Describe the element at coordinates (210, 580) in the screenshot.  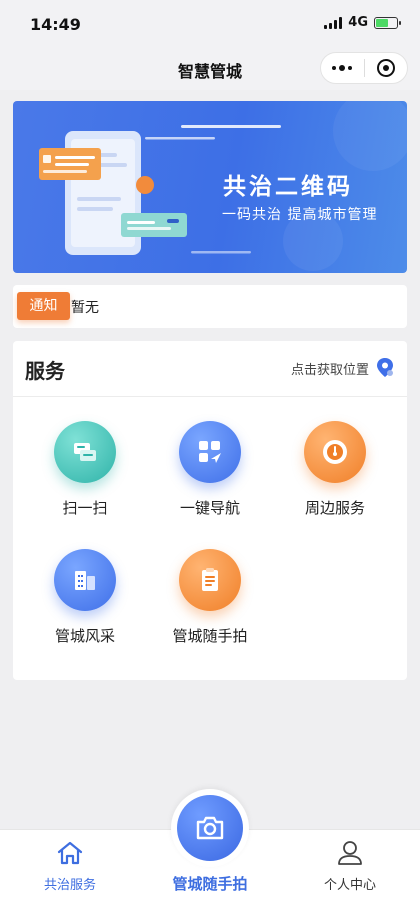
I see `clipboard-icon` at that location.